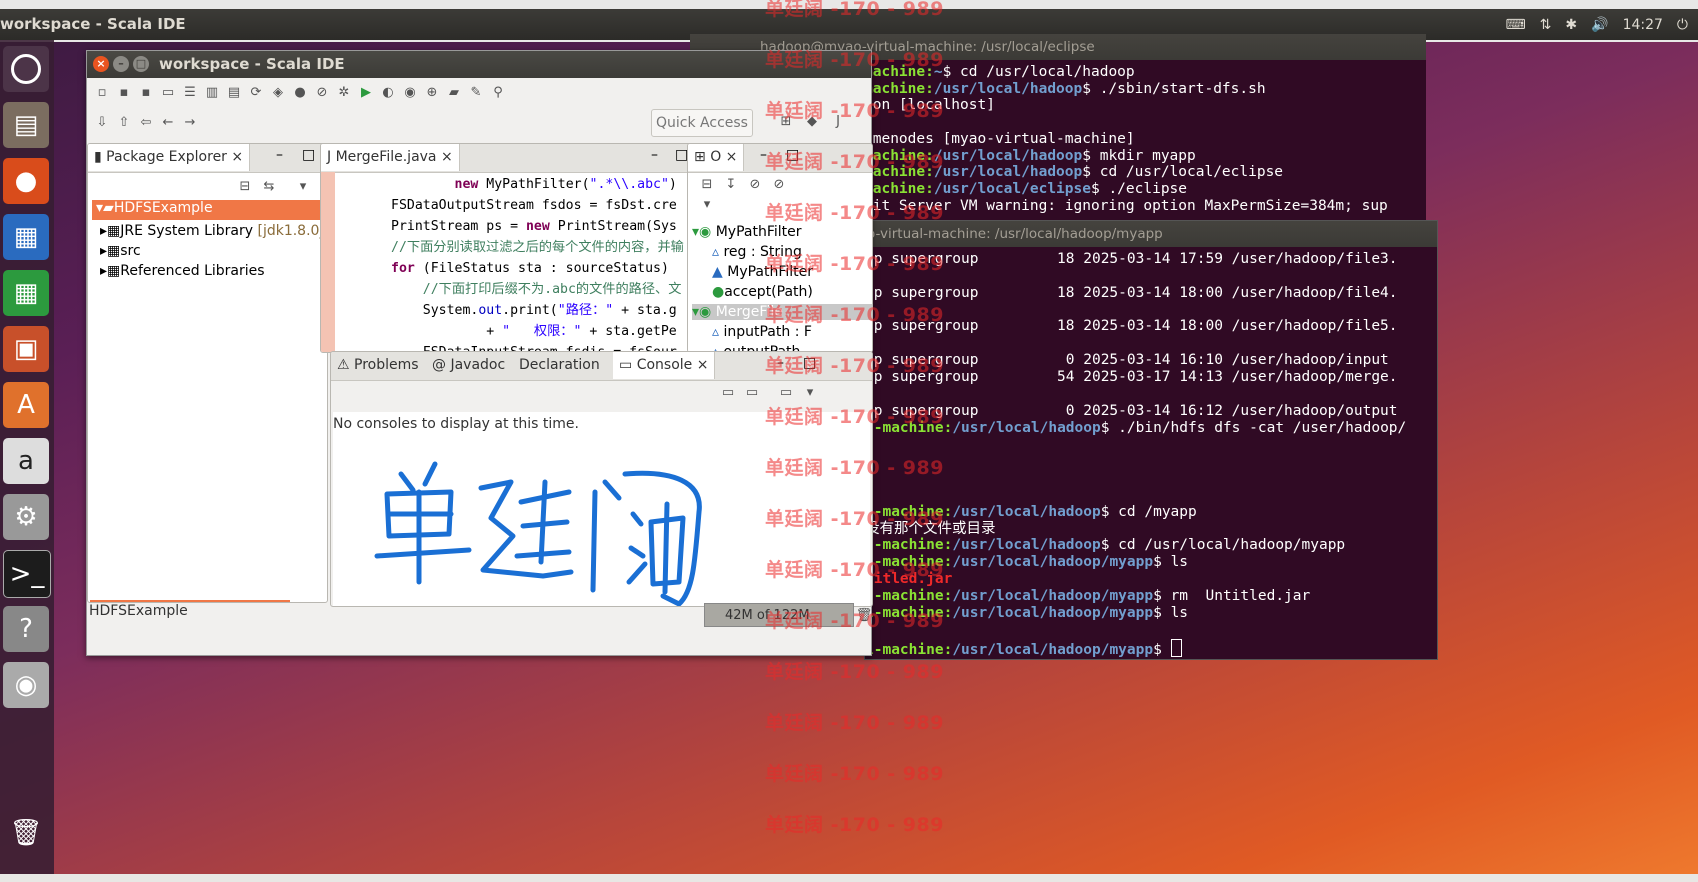 The height and width of the screenshot is (882, 1698). What do you see at coordinates (454, 93) in the screenshot?
I see `open-folder-icon: ▰` at bounding box center [454, 93].